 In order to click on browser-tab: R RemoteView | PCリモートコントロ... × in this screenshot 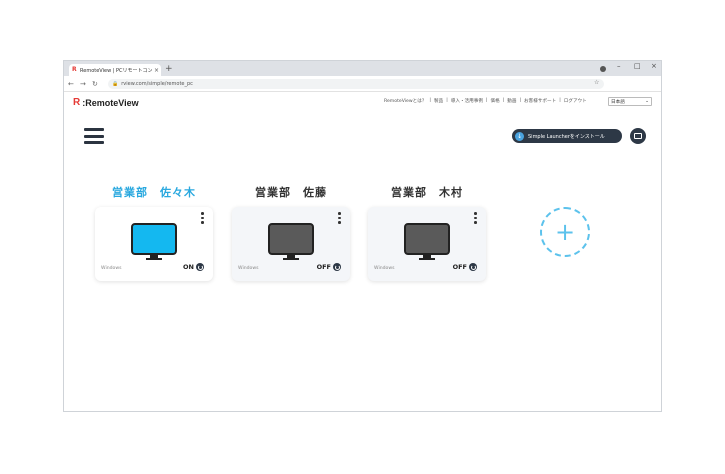, I will do `click(115, 70)`.